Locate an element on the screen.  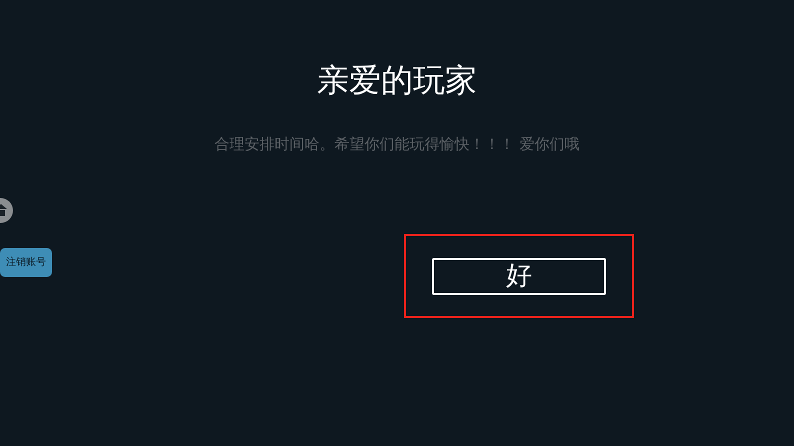
dialog-title: 亲爱的玩家 is located at coordinates (397, 80).